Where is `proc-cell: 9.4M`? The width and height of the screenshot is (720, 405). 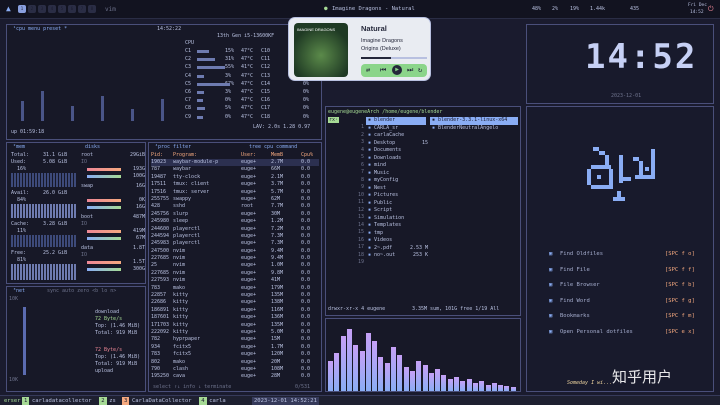 proc-cell: 9.4M is located at coordinates (277, 250).